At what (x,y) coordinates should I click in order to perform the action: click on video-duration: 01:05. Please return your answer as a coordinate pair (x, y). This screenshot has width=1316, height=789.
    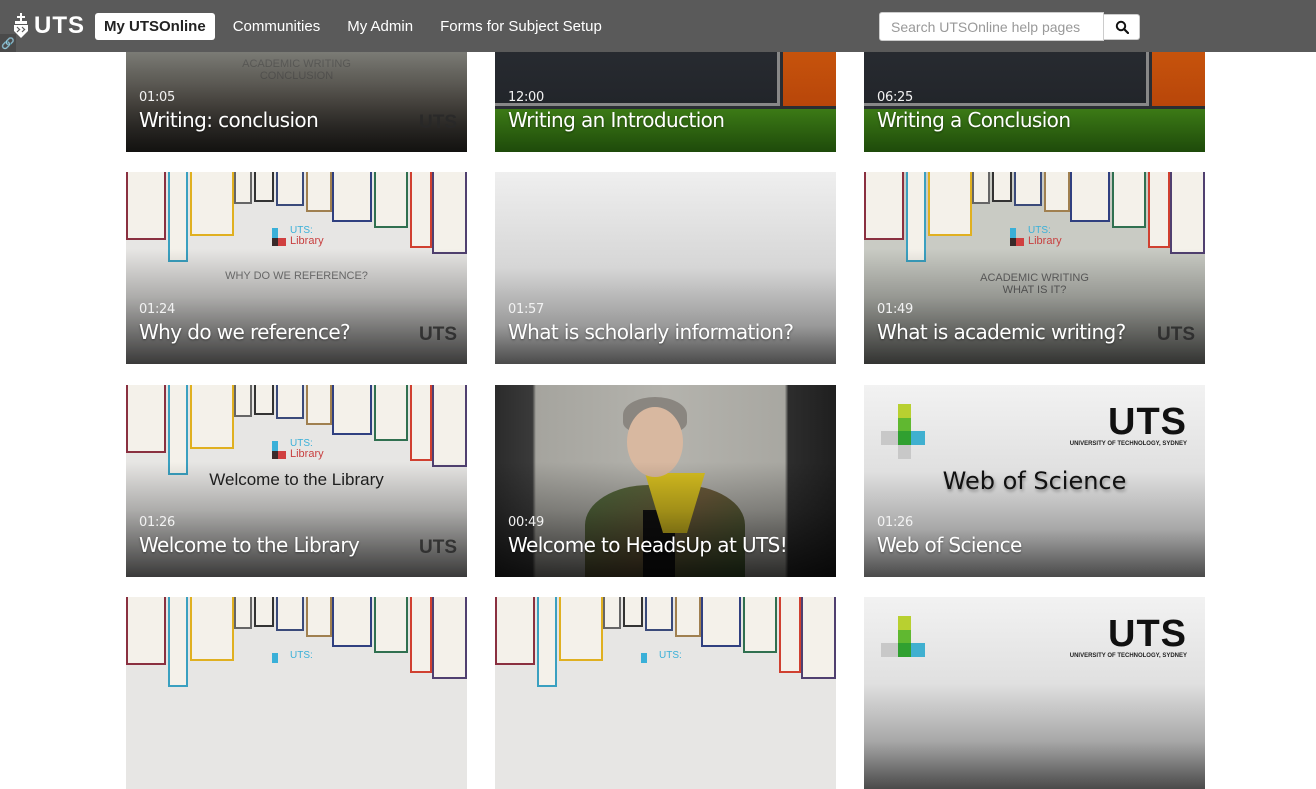
    Looking at the image, I should click on (157, 97).